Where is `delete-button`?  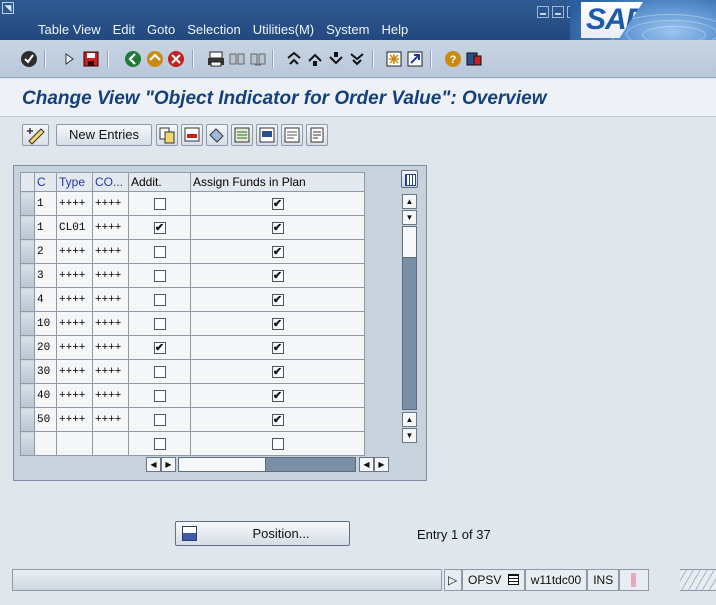 delete-button is located at coordinates (192, 135).